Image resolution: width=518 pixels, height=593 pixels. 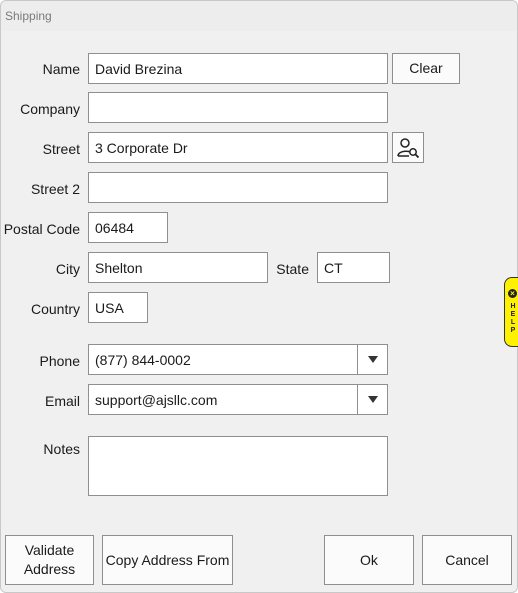 I want to click on help-tab: × HELP, so click(x=511, y=312).